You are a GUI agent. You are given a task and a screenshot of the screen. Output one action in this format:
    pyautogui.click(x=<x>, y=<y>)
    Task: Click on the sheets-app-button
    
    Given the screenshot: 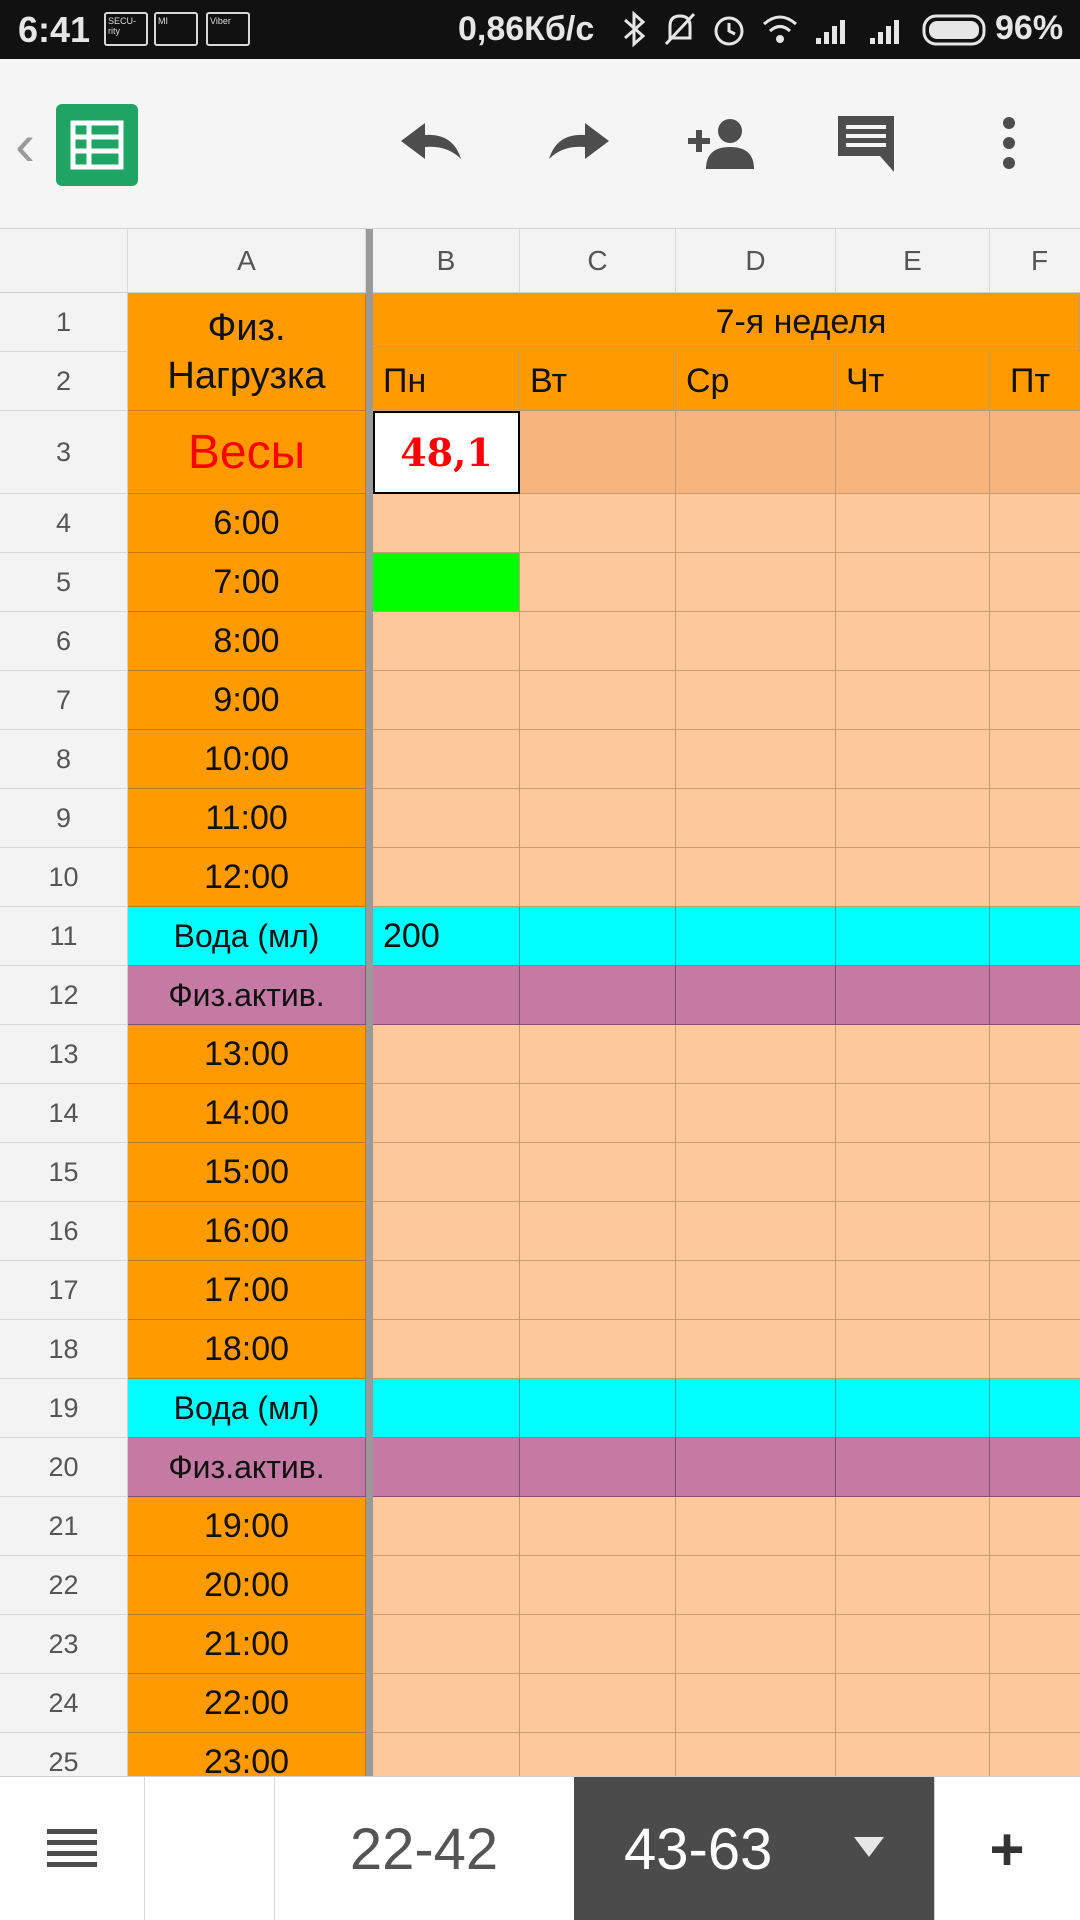 What is the action you would take?
    pyautogui.click(x=97, y=145)
    